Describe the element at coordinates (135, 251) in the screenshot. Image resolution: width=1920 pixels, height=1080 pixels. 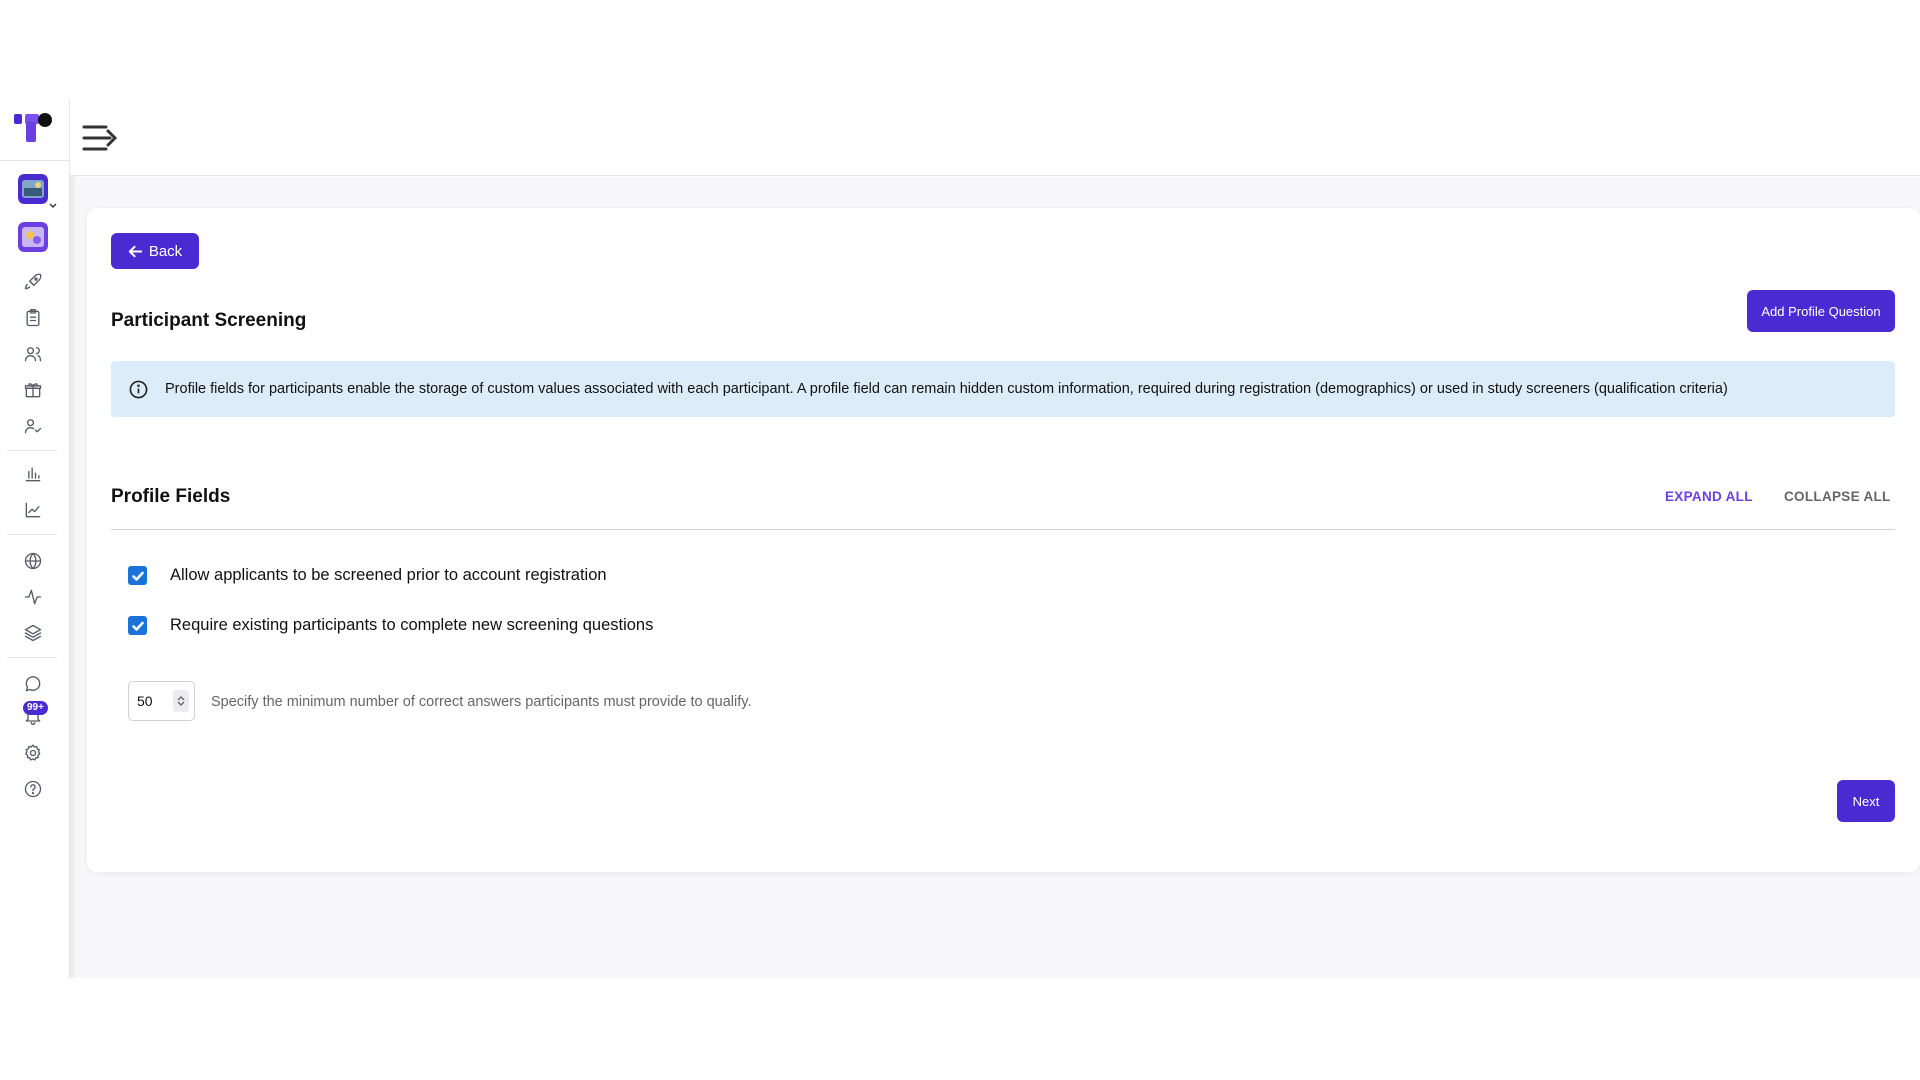
I see `arrow-left-icon` at that location.